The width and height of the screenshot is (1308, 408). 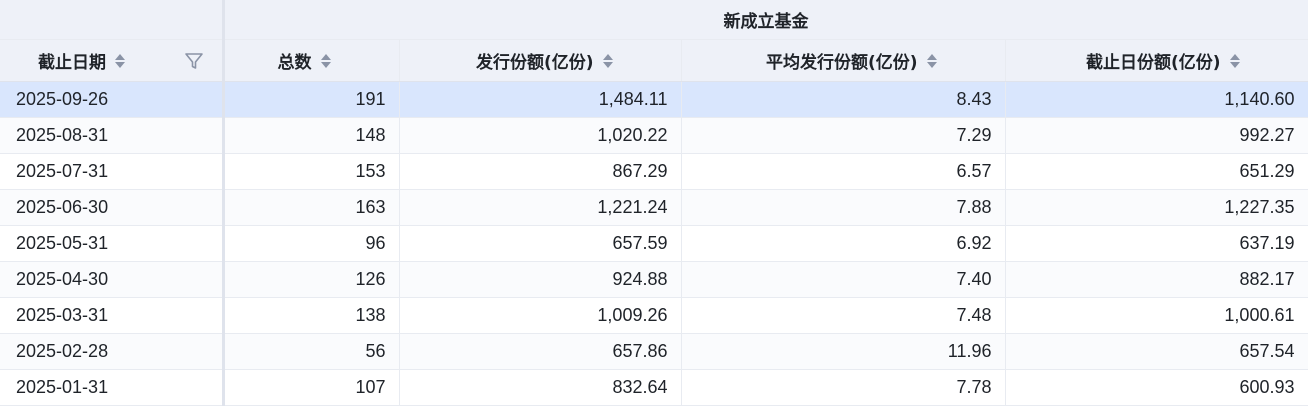 What do you see at coordinates (843, 135) in the screenshot?
I see `cell-avg-issue-amount: 7.29` at bounding box center [843, 135].